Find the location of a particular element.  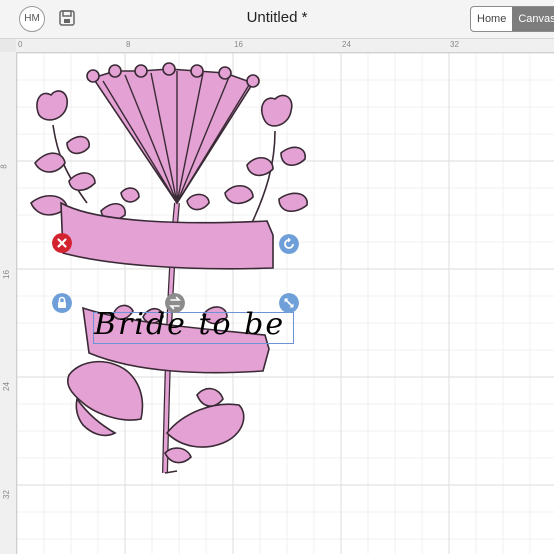

save-icon is located at coordinates (67, 18).